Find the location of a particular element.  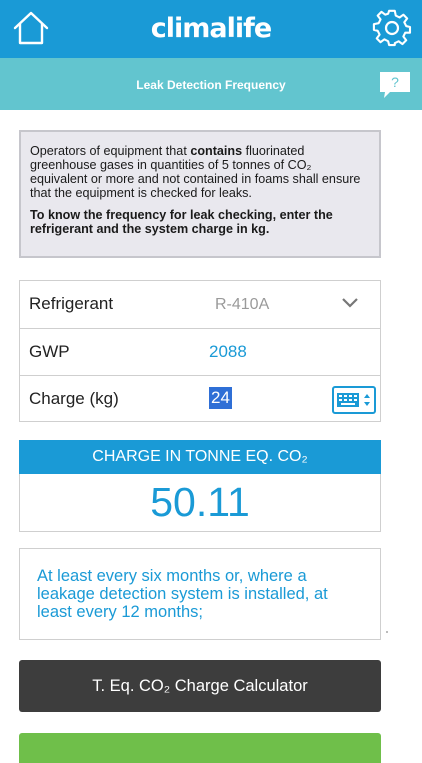

refrigerant-select: R-410A is located at coordinates (242, 305).